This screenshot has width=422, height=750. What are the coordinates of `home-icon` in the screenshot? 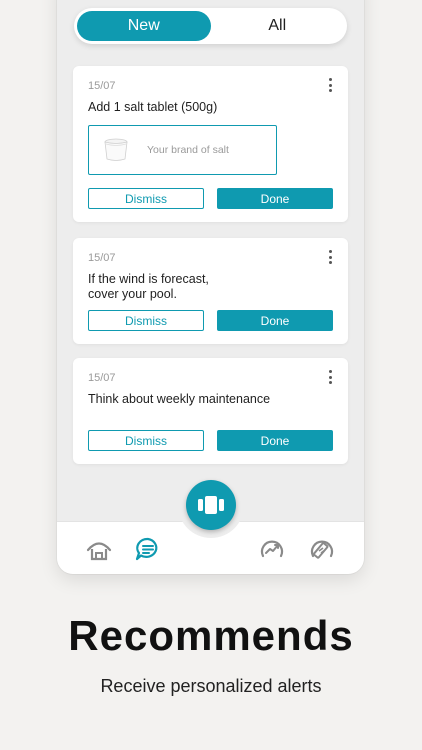 It's located at (99, 549).